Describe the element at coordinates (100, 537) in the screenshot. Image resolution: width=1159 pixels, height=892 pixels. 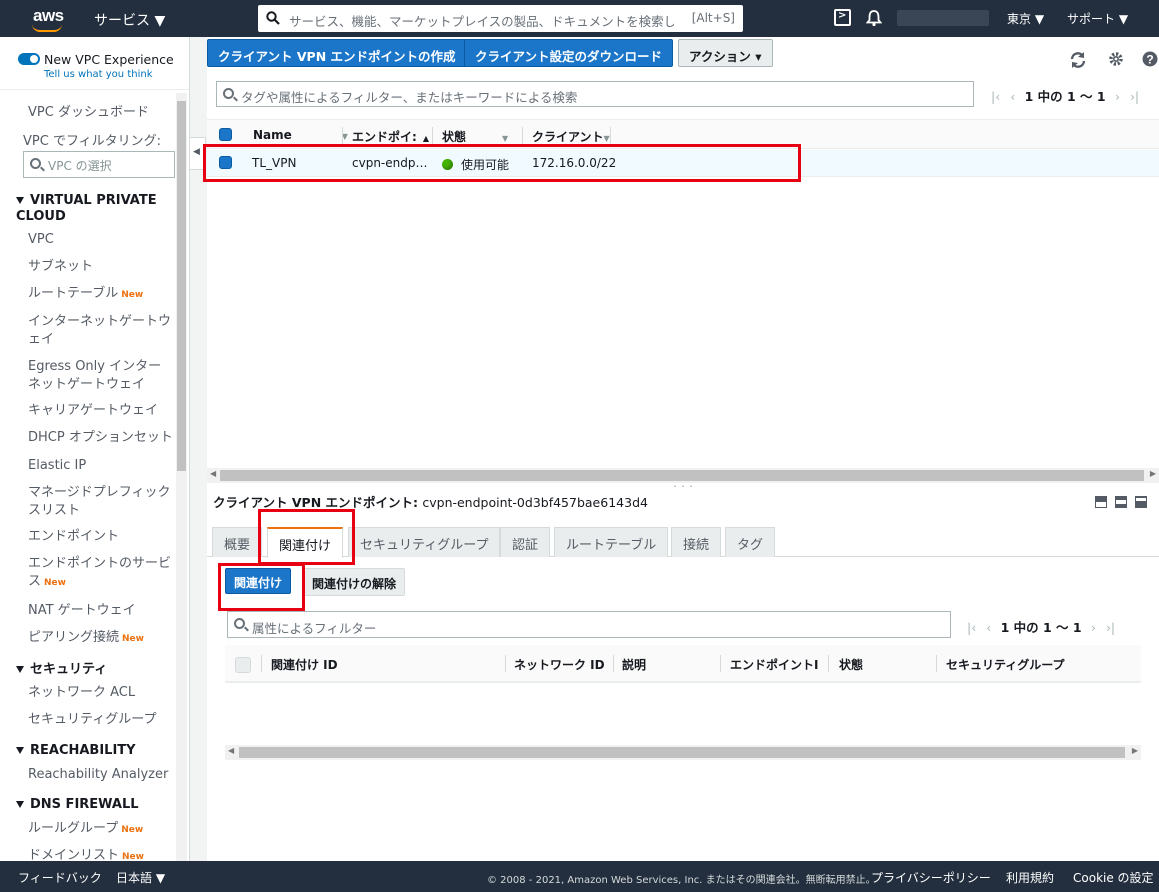
I see `sidebar-item-endpoints: エンドポイント` at that location.